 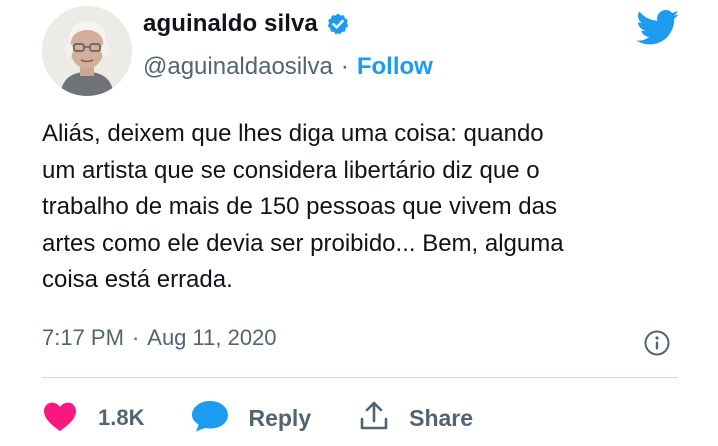 I want to click on reply-label: Reply, so click(x=280, y=417).